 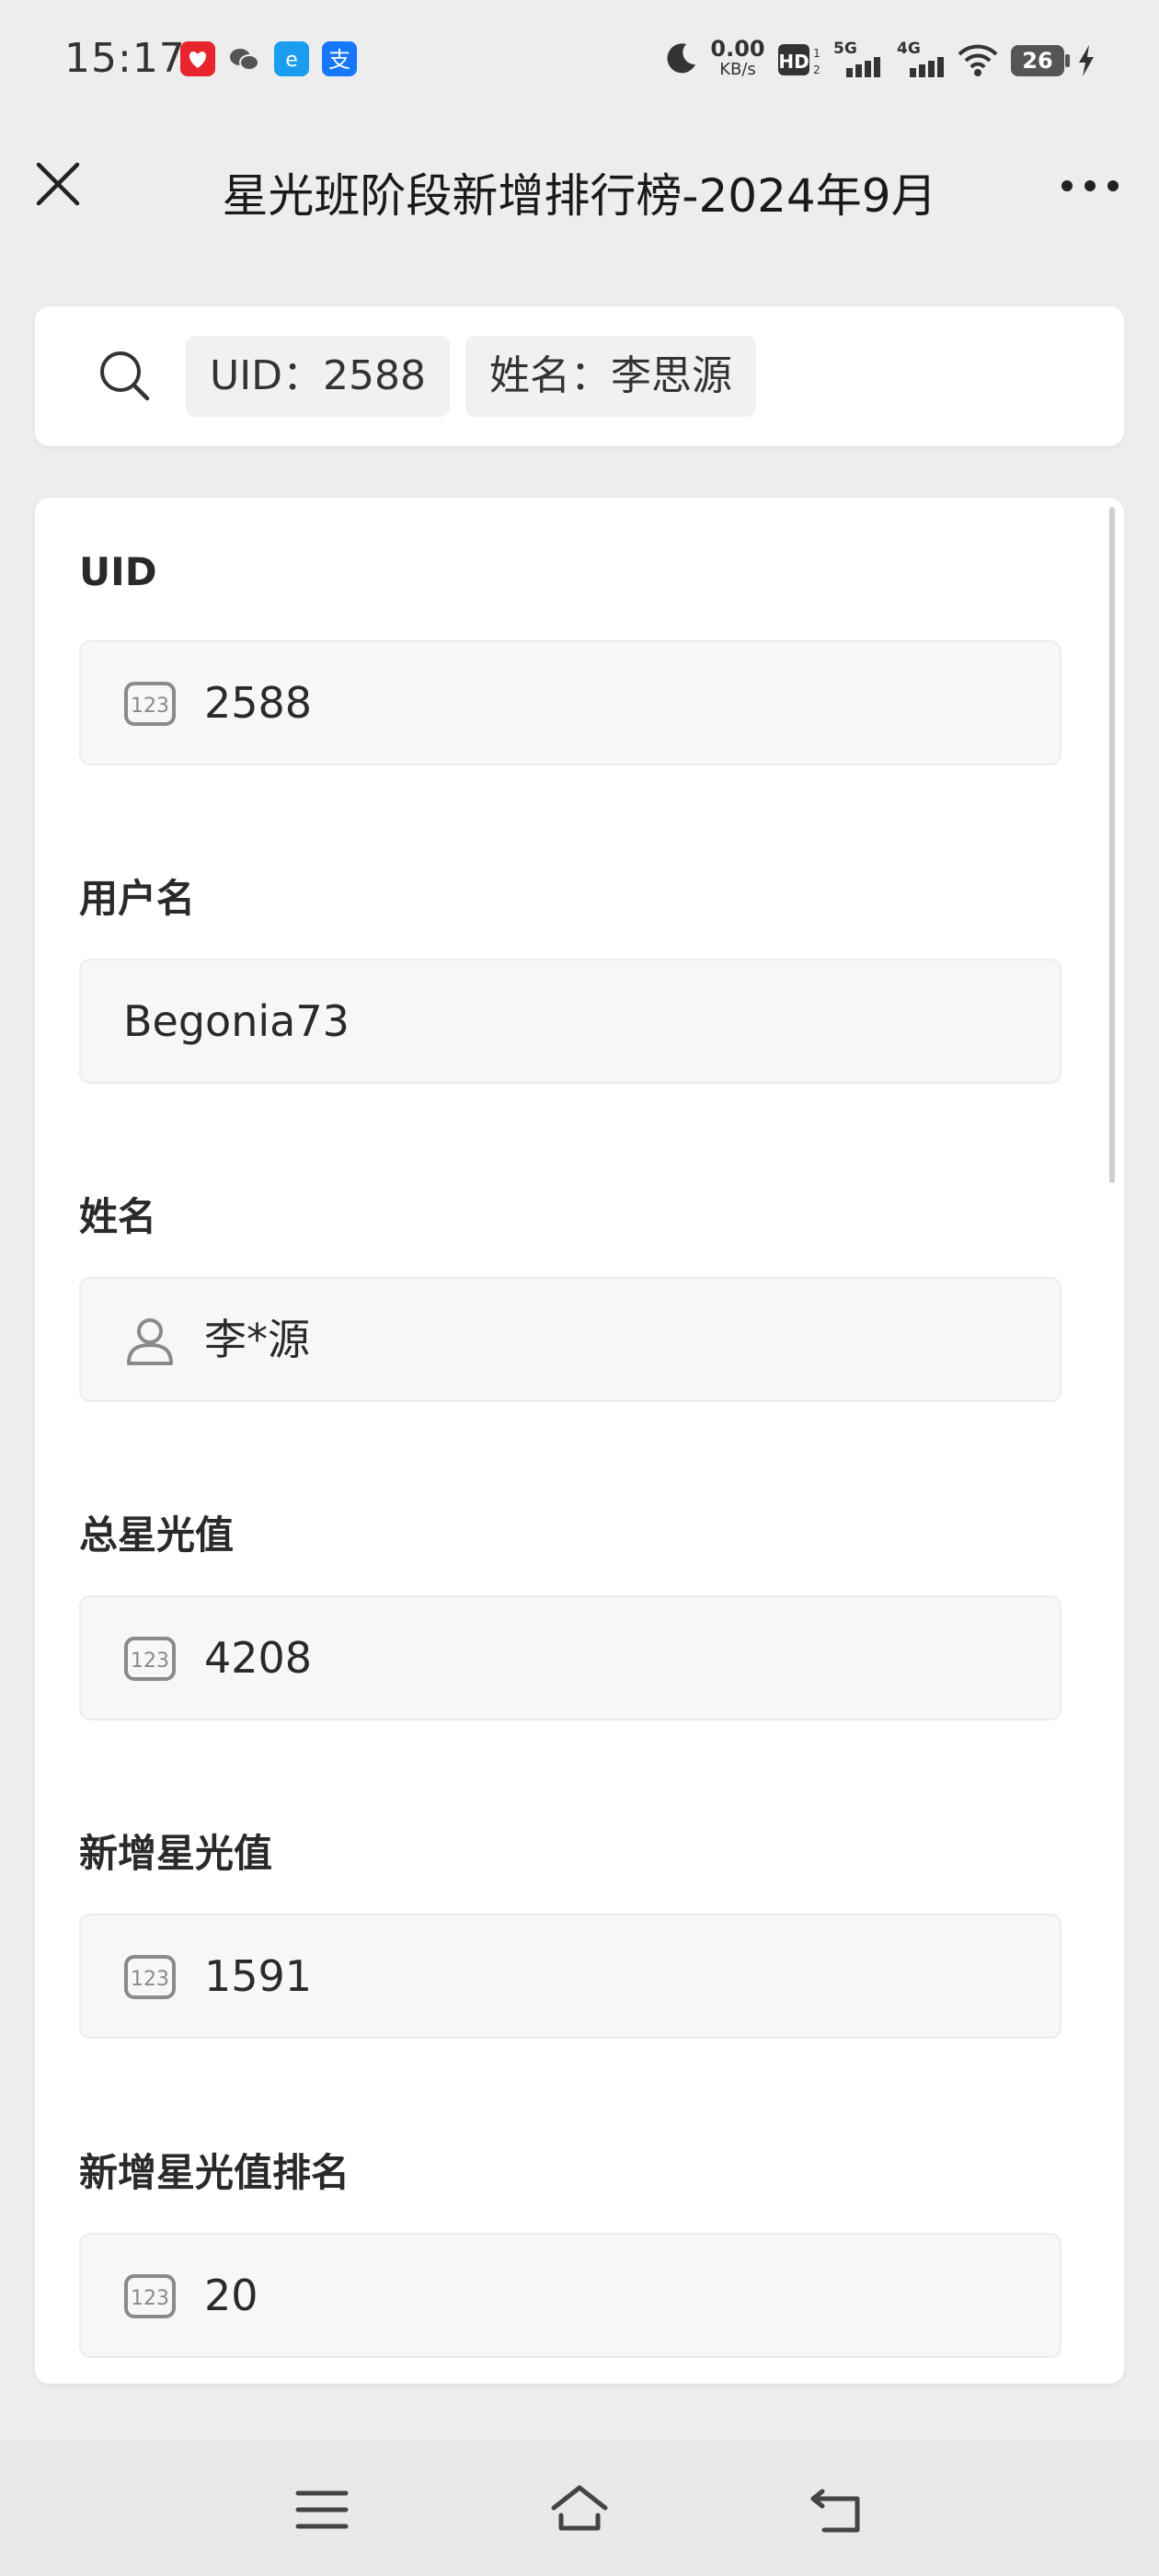 I want to click on svg-text: HD, so click(x=793, y=62).